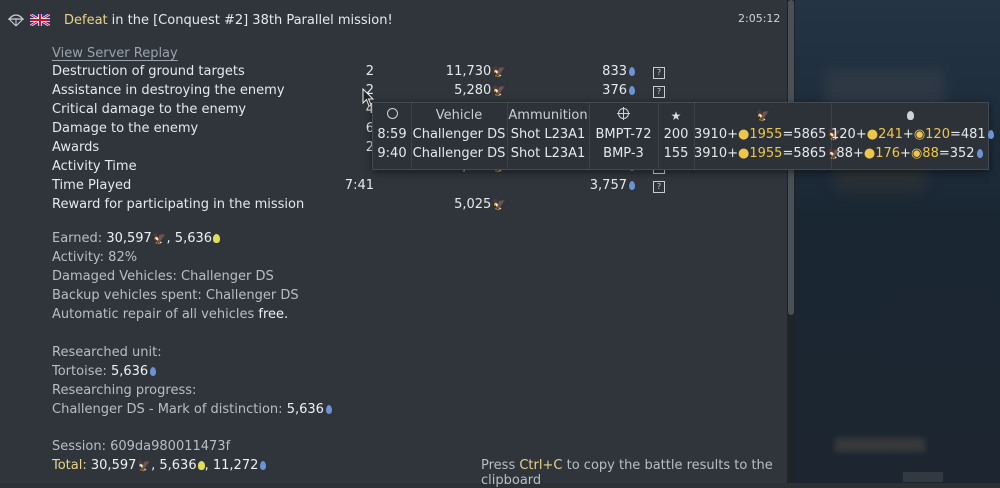  I want to click on session-id: Session: 609da980011473f, so click(141, 446).